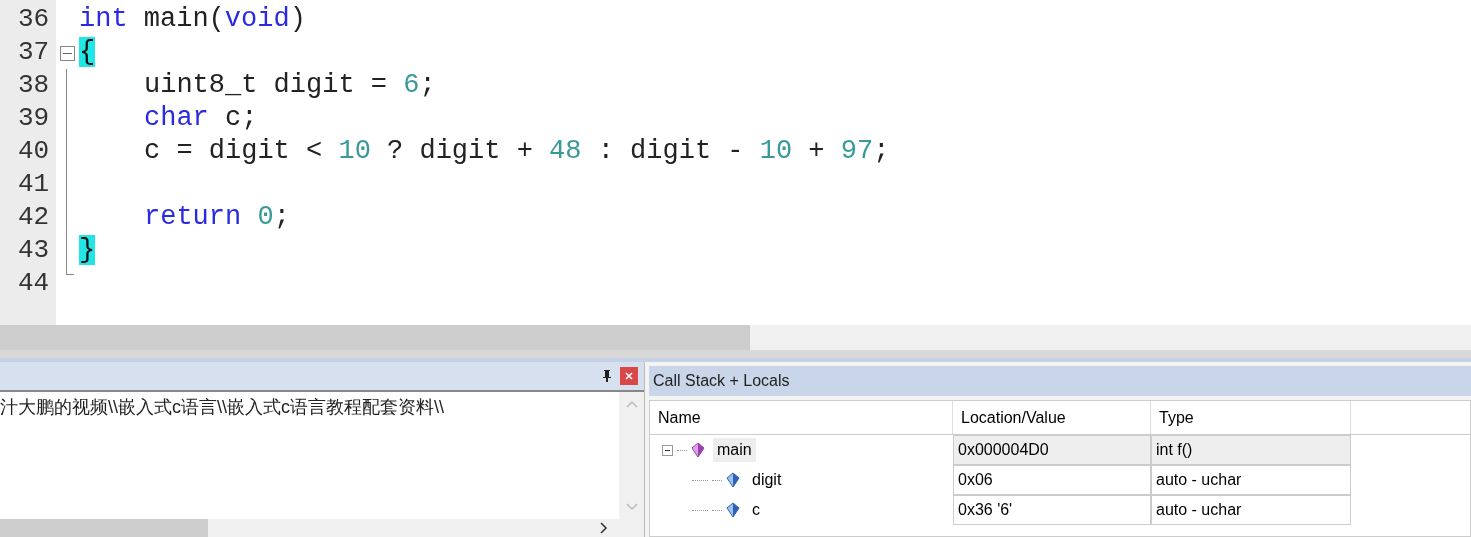 The height and width of the screenshot is (537, 1471). What do you see at coordinates (698, 450) in the screenshot?
I see `function-icon` at bounding box center [698, 450].